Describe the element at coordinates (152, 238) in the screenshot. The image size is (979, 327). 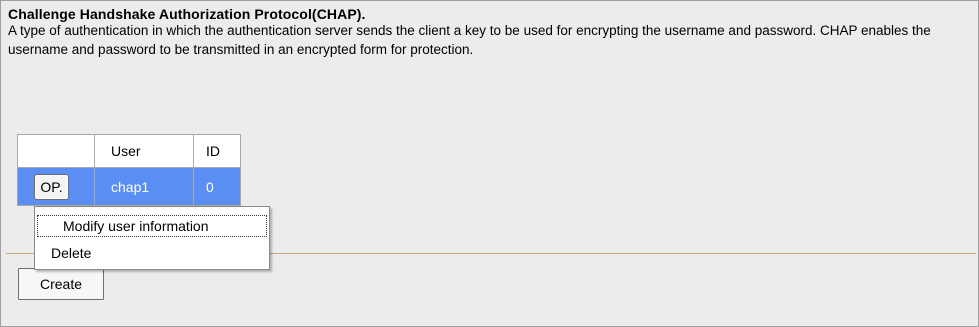
I see `context-menu: Modify user information Delete` at that location.